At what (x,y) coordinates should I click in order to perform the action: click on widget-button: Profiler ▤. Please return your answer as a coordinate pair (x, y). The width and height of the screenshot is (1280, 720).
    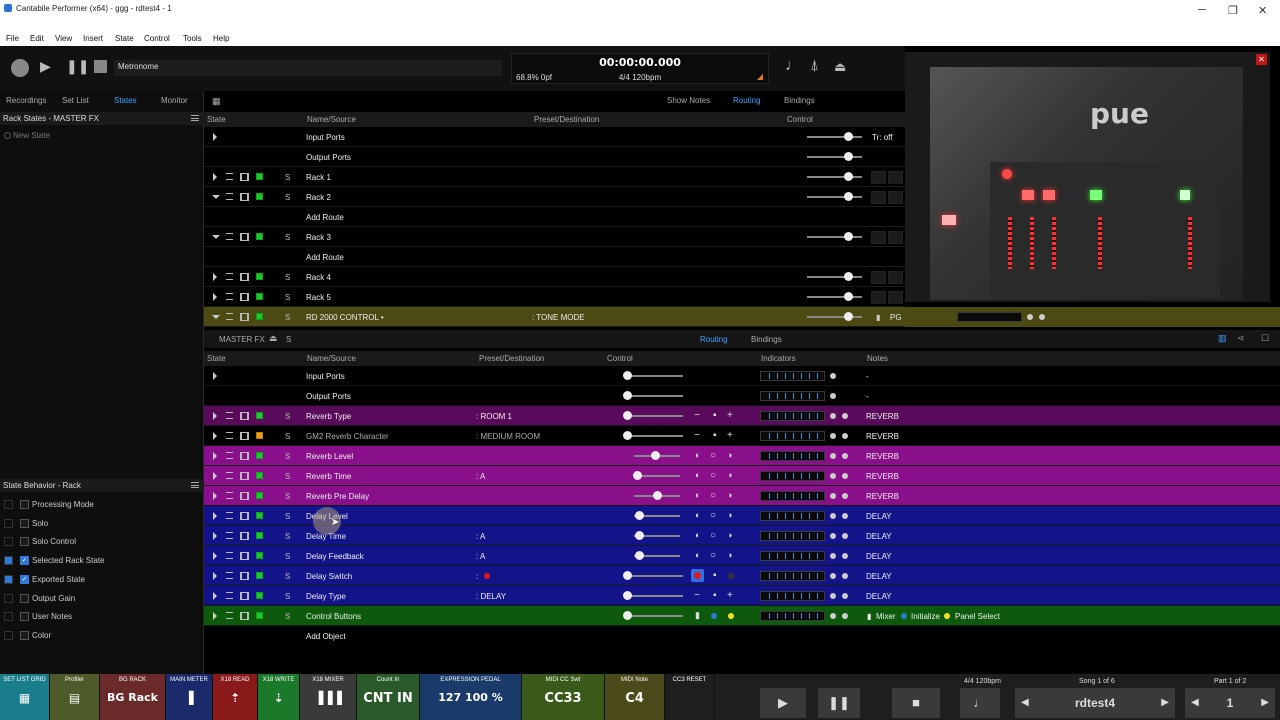
    Looking at the image, I should click on (75, 697).